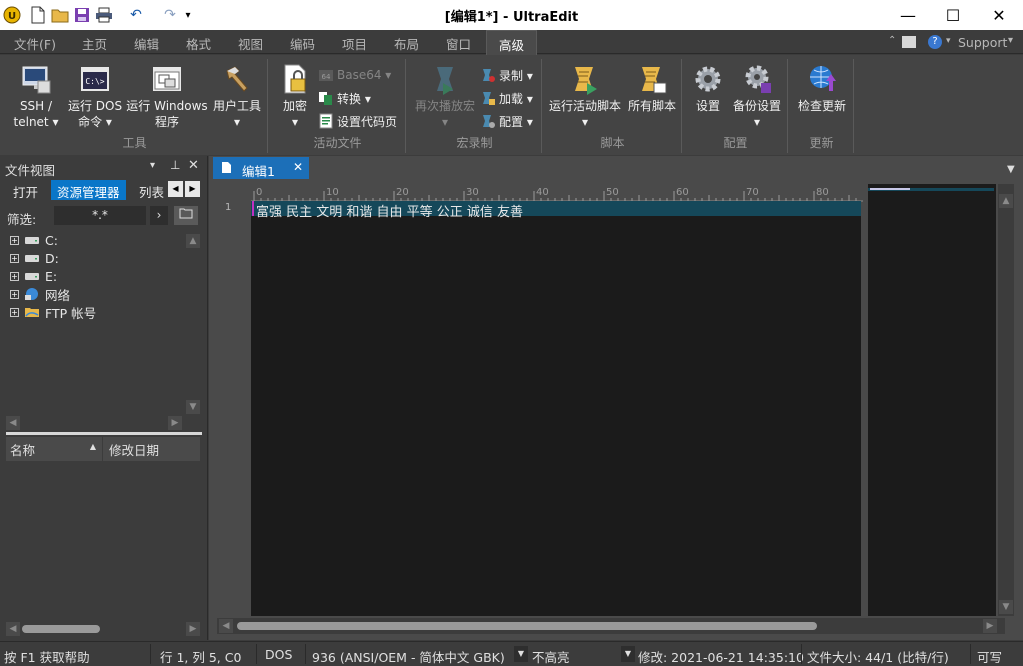 This screenshot has height=666, width=1023. I want to click on text-cursor, so click(253, 208).